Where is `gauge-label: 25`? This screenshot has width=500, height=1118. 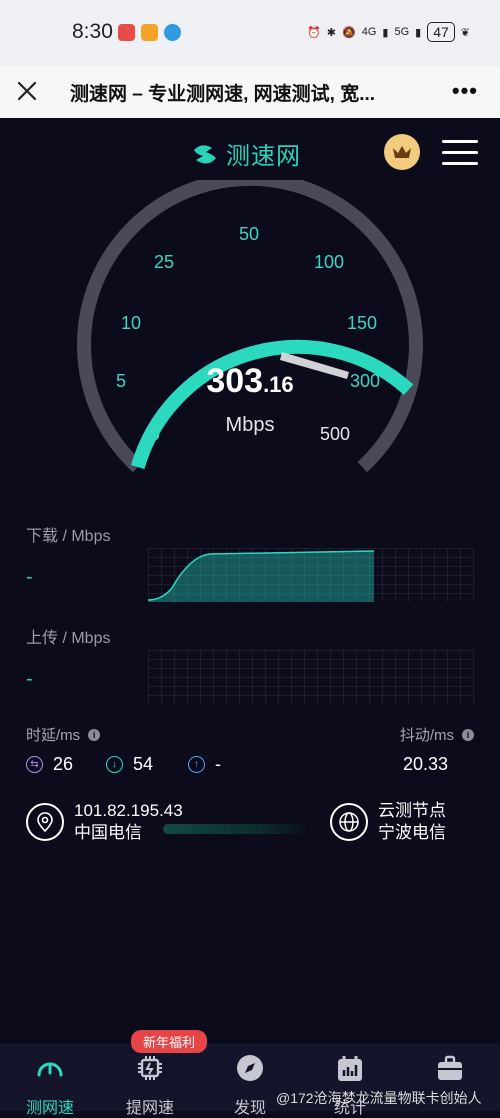 gauge-label: 25 is located at coordinates (164, 262).